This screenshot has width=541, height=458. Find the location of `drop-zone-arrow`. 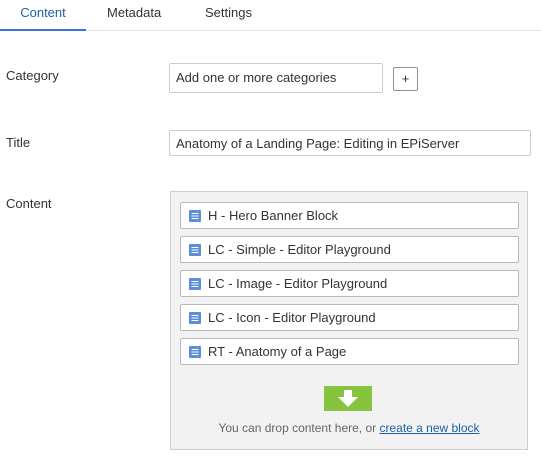

drop-zone-arrow is located at coordinates (348, 398).